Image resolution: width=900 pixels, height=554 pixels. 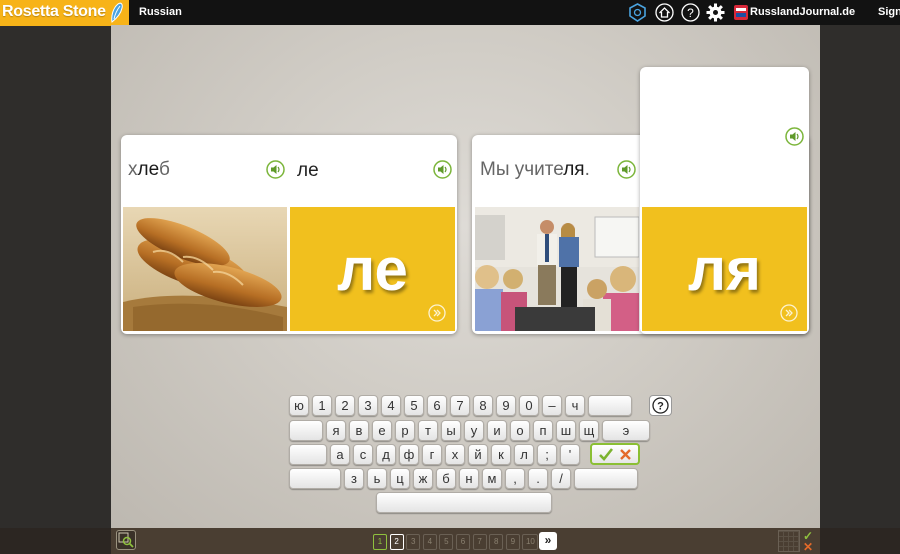 I want to click on bread-photo, so click(x=205, y=269).